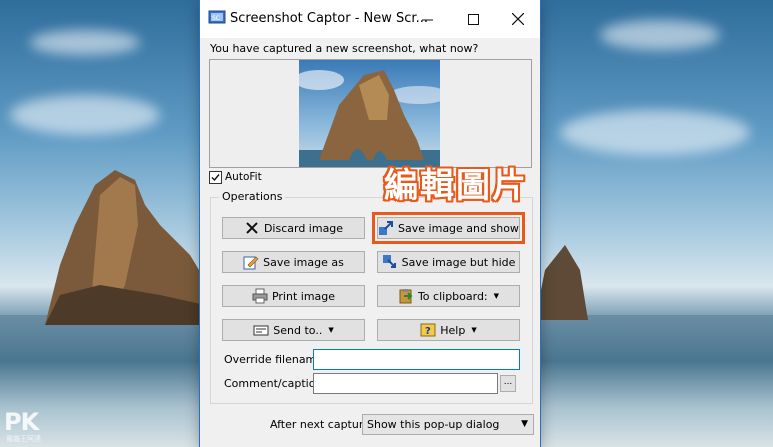  I want to click on to-clipboard-button: To clipboard: ▼, so click(448, 296).